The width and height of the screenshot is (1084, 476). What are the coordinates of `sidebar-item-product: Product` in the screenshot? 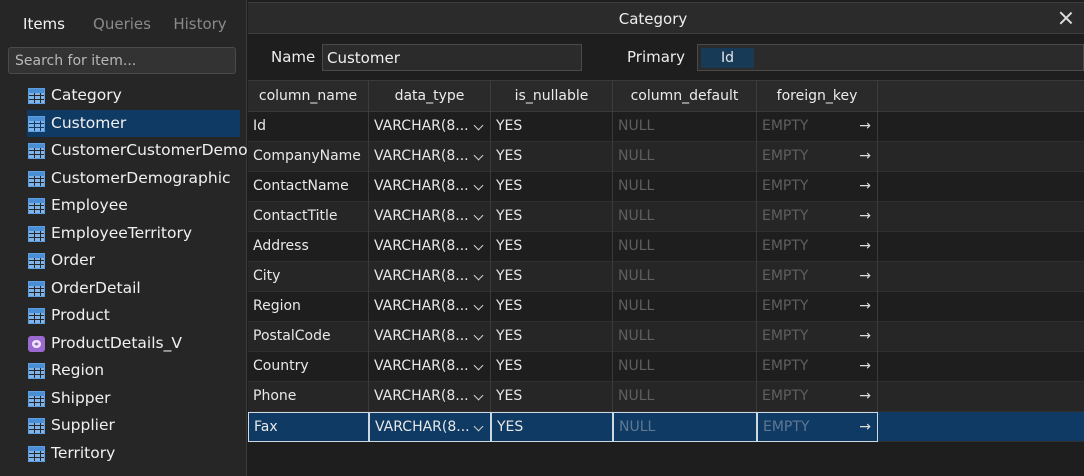 It's located at (133, 316).